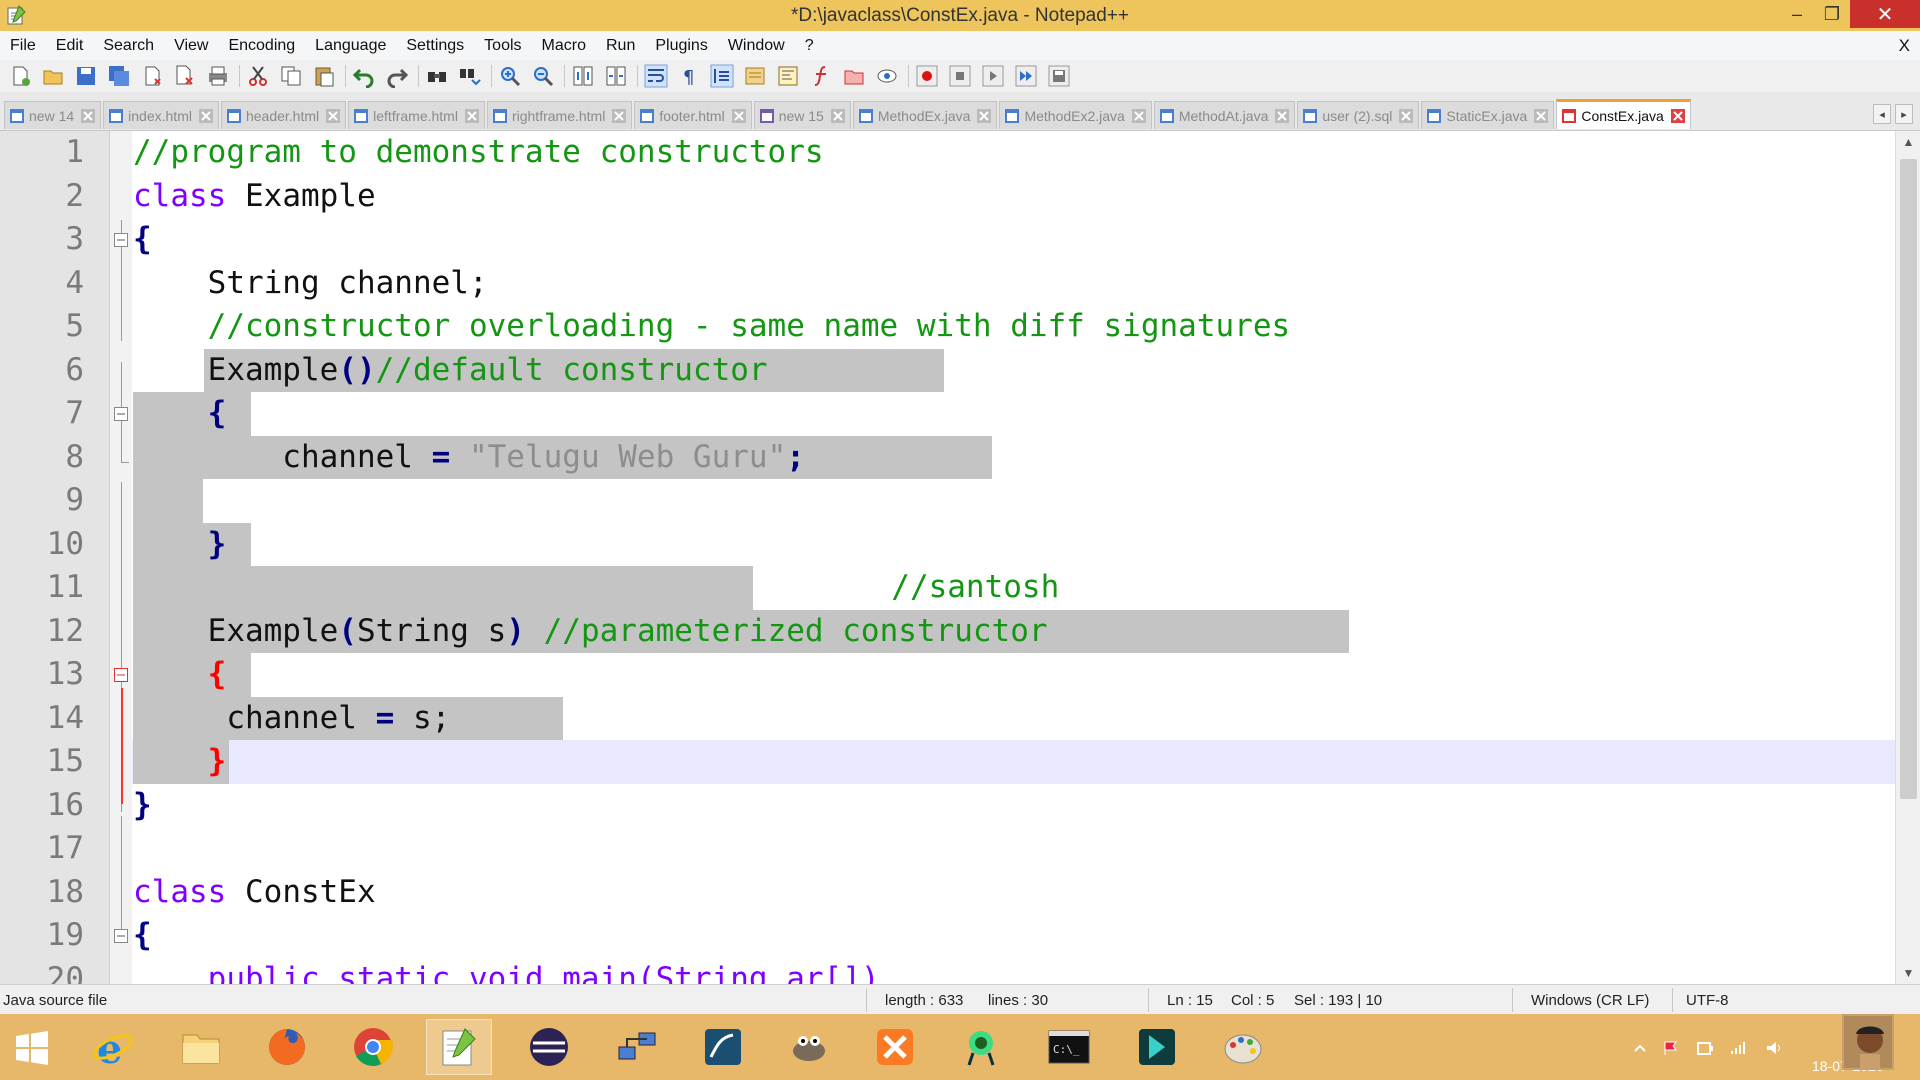  What do you see at coordinates (218, 76) in the screenshot?
I see `print-icon` at bounding box center [218, 76].